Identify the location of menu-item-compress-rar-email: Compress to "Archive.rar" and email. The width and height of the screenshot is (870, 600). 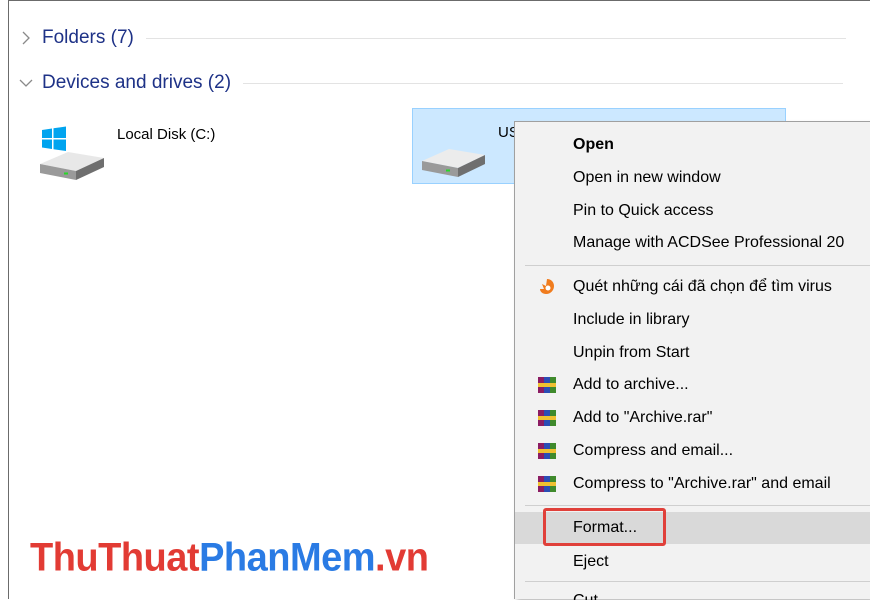
(692, 484).